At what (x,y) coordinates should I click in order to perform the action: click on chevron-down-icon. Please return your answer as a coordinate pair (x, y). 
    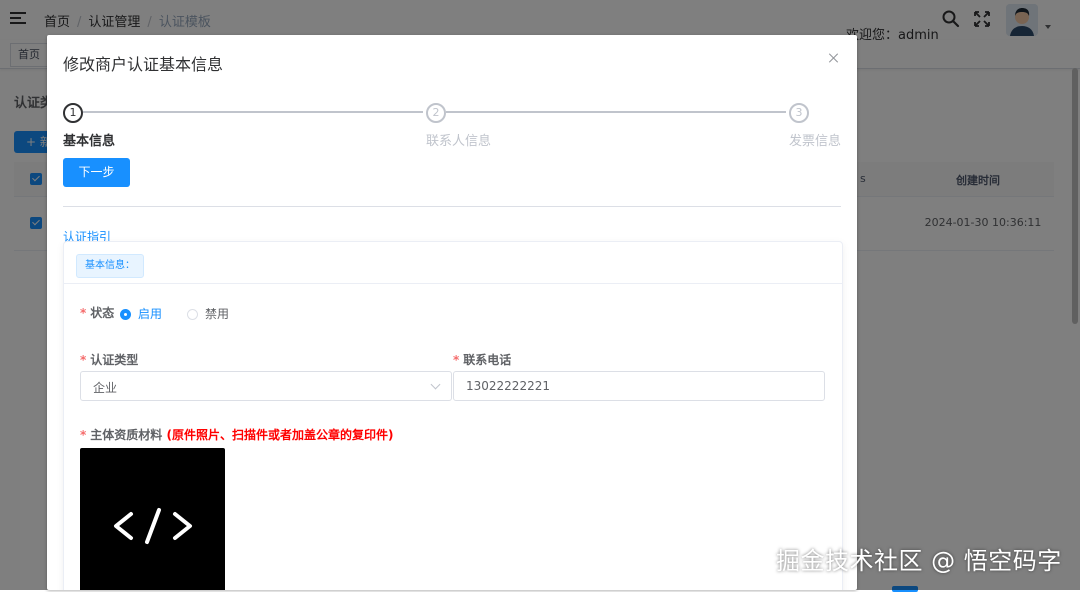
    Looking at the image, I should click on (435, 384).